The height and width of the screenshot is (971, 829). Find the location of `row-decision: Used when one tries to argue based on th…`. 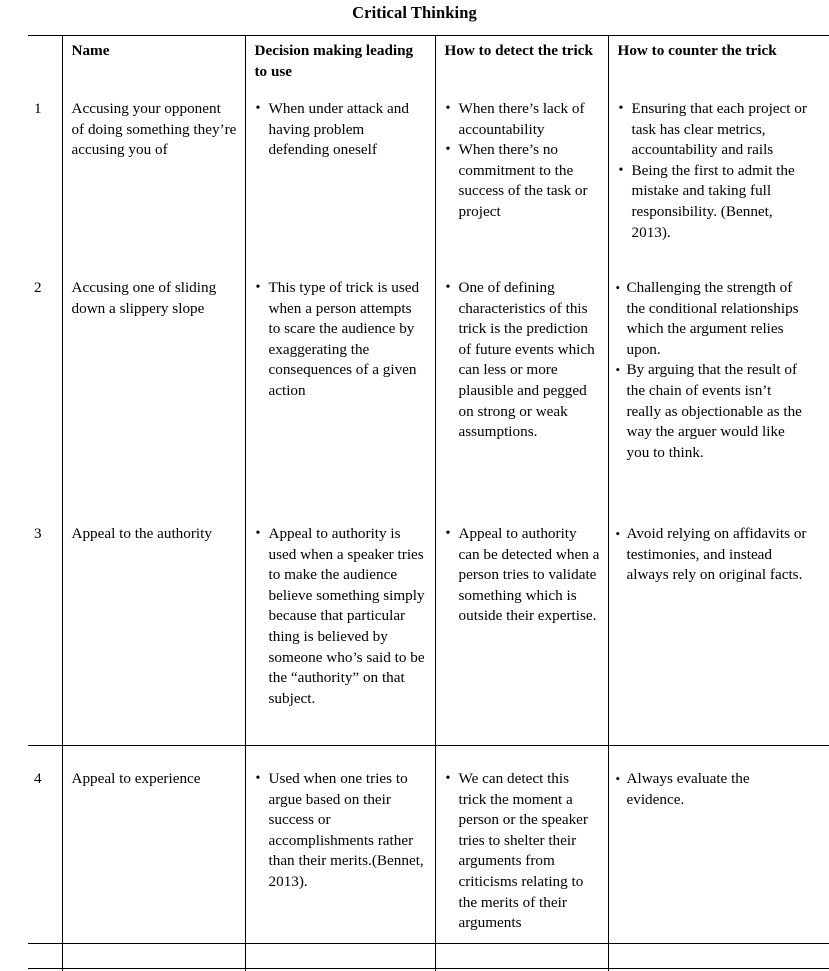

row-decision: Used when one tries to argue based on th… is located at coordinates (339, 864).